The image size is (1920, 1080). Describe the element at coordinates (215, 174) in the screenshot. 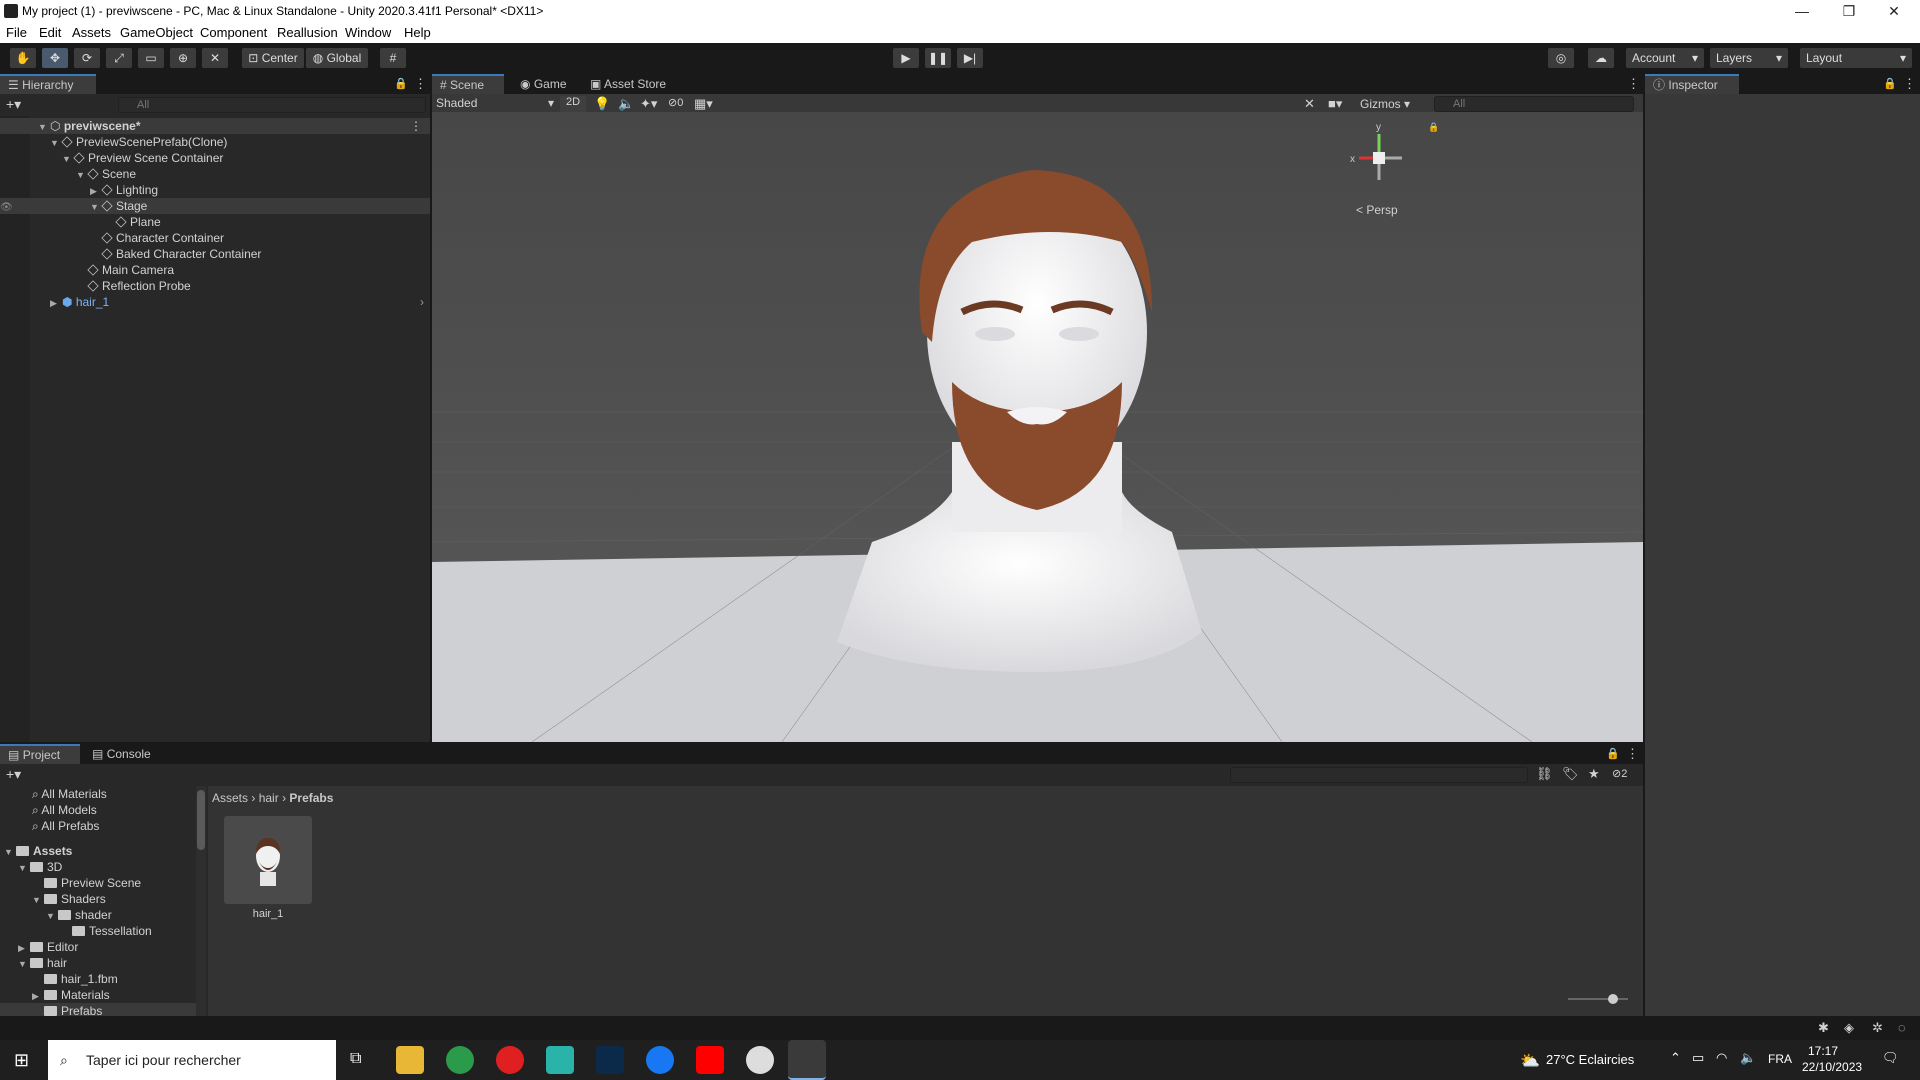

I see `hierarchy-item: ▼ Scene` at that location.